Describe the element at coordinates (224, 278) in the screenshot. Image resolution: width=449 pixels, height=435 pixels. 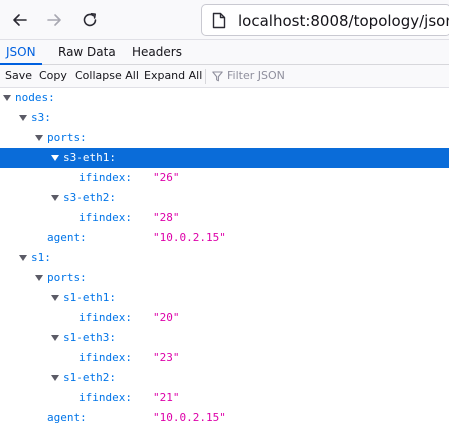
I see `tree-row-s1-ports: ports:` at that location.